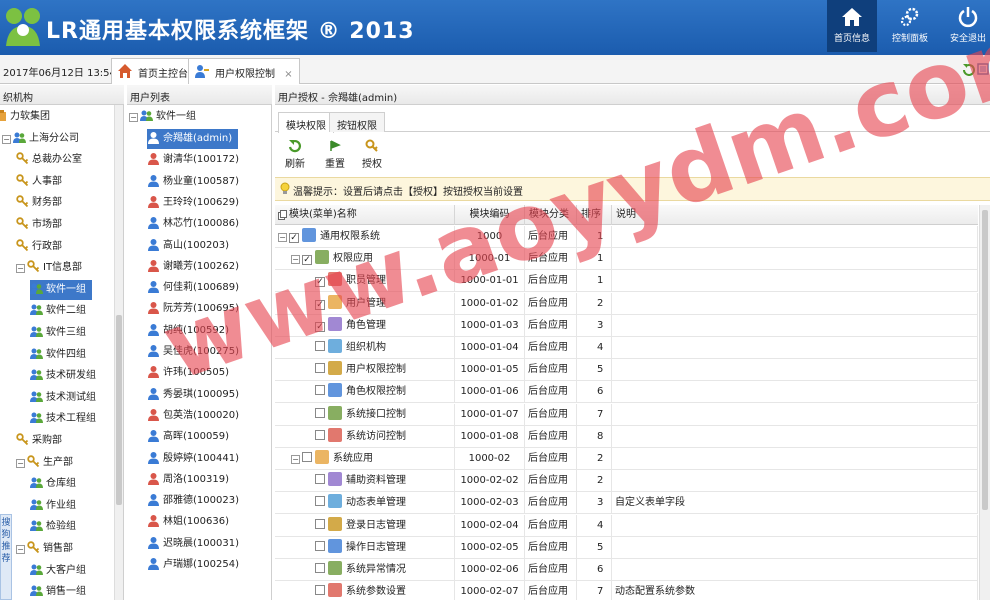  Describe the element at coordinates (968, 69) in the screenshot. I see `refresh-icon` at that location.